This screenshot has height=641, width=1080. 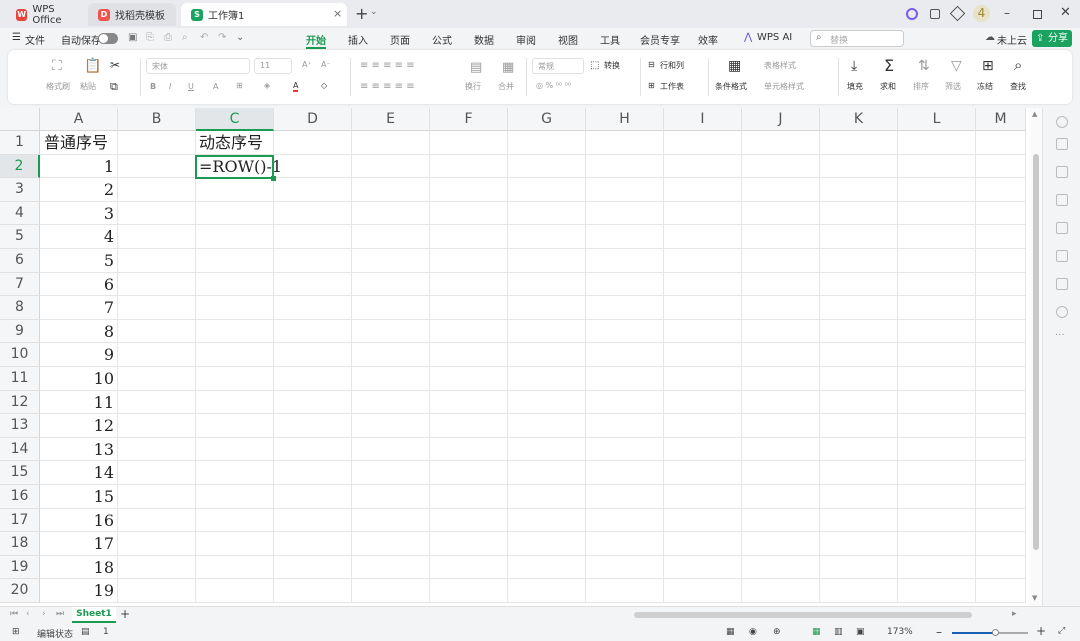 What do you see at coordinates (937, 520) in the screenshot?
I see `cell-l17` at bounding box center [937, 520].